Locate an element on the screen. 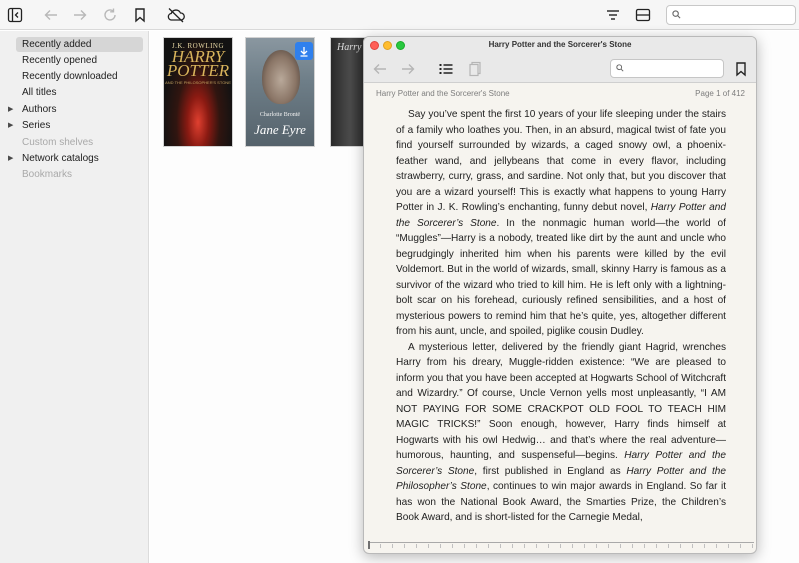 The width and height of the screenshot is (799, 563). sort-icon is located at coordinates (613, 15).